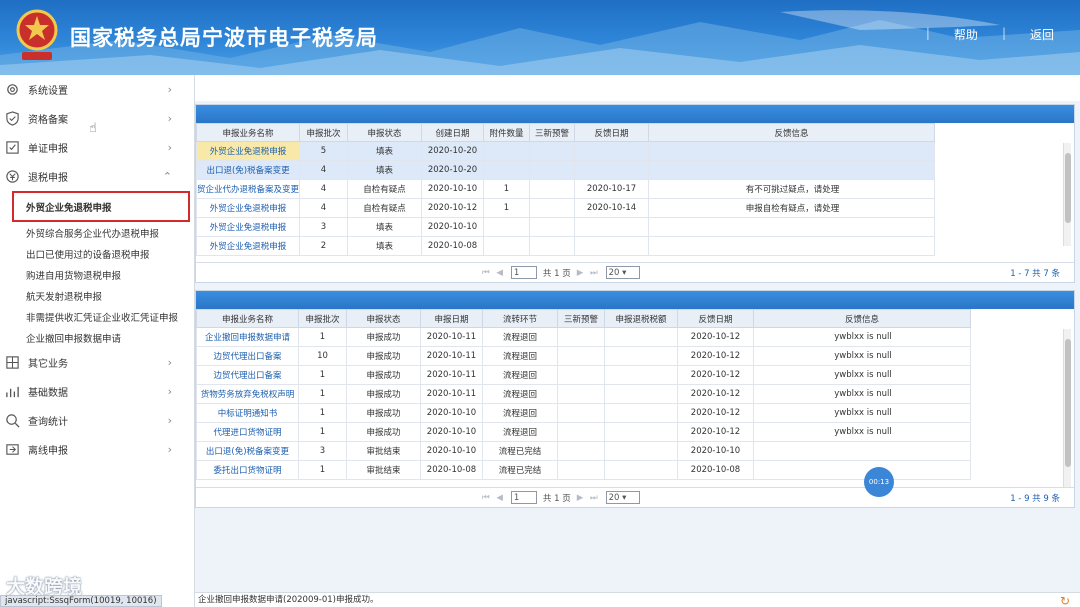 This screenshot has height=607, width=1080. What do you see at coordinates (614, 273) in the screenshot?
I see `page-size-value: 20` at bounding box center [614, 273].